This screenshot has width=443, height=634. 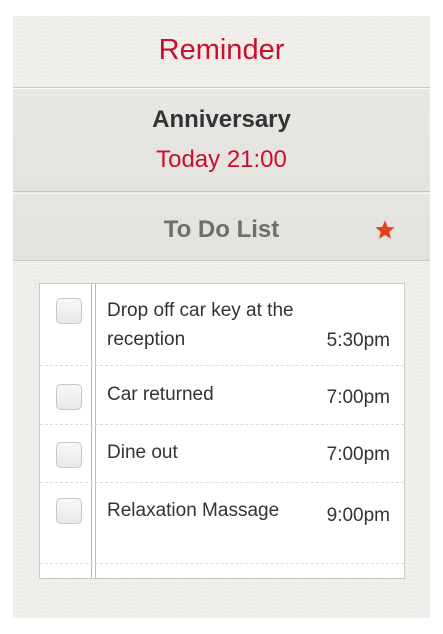 I want to click on item-text: Relaxation Massage, so click(x=193, y=510).